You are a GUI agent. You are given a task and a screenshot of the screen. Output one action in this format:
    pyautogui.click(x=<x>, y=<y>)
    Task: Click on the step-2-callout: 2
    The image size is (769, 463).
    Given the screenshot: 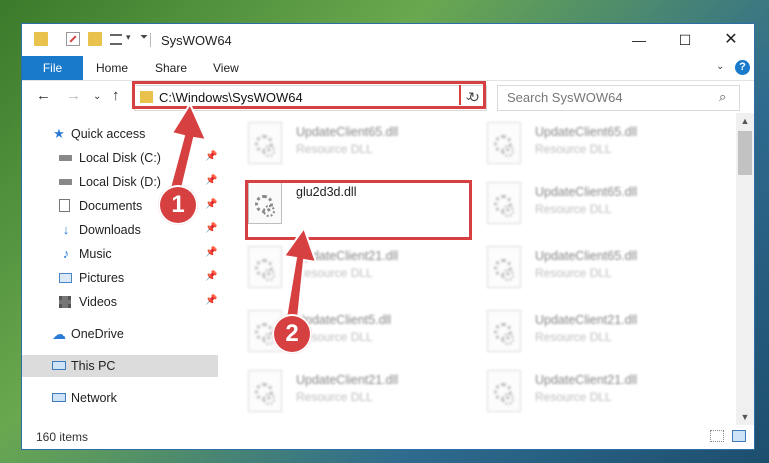 What is the action you would take?
    pyautogui.click(x=292, y=334)
    